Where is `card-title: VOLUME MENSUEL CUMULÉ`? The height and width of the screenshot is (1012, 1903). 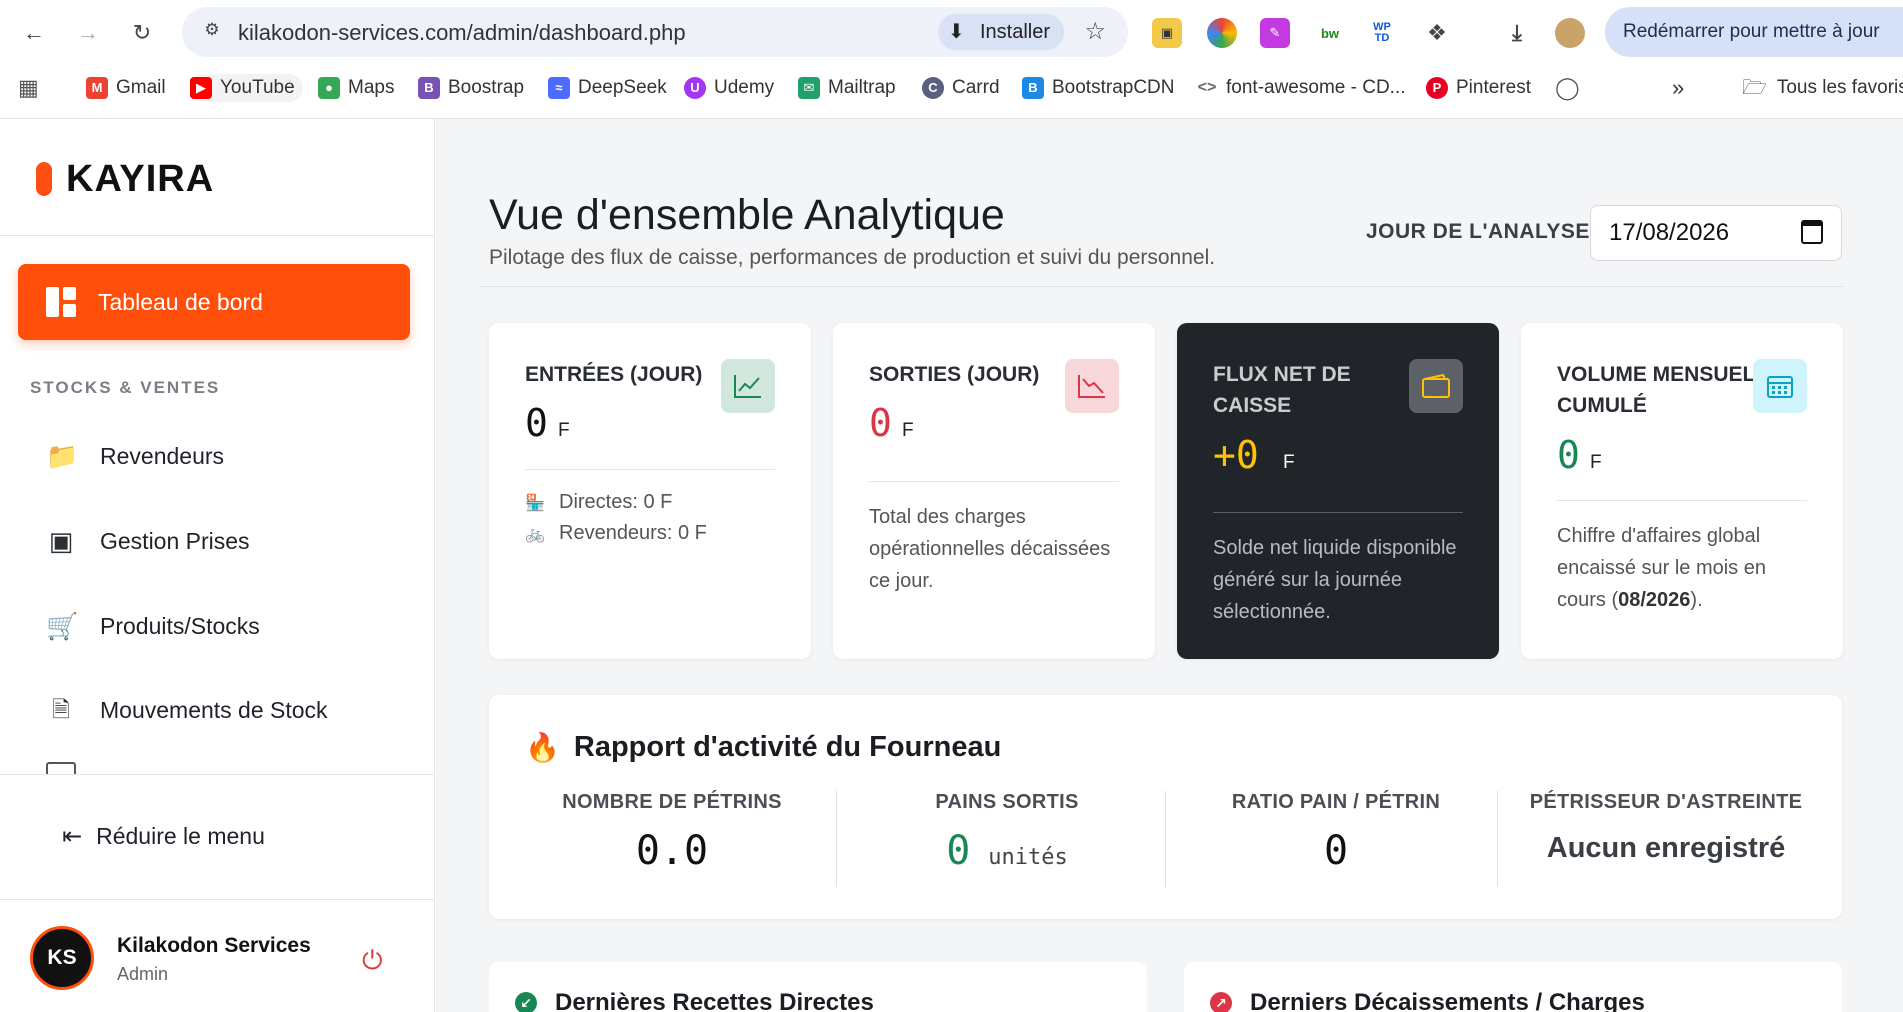
card-title: VOLUME MENSUEL CUMULÉ is located at coordinates (1656, 390).